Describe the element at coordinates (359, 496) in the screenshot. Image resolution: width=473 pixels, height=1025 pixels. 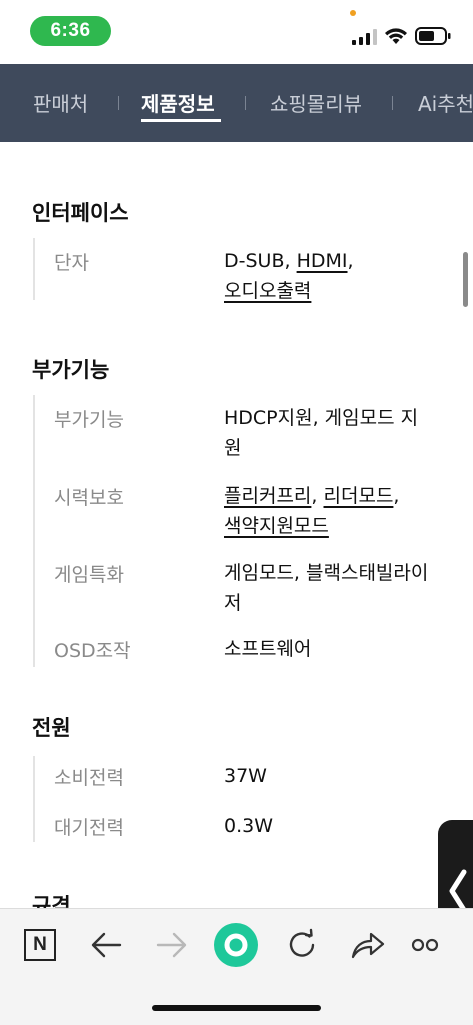
I see `reader-mode-link: 리더모드` at that location.